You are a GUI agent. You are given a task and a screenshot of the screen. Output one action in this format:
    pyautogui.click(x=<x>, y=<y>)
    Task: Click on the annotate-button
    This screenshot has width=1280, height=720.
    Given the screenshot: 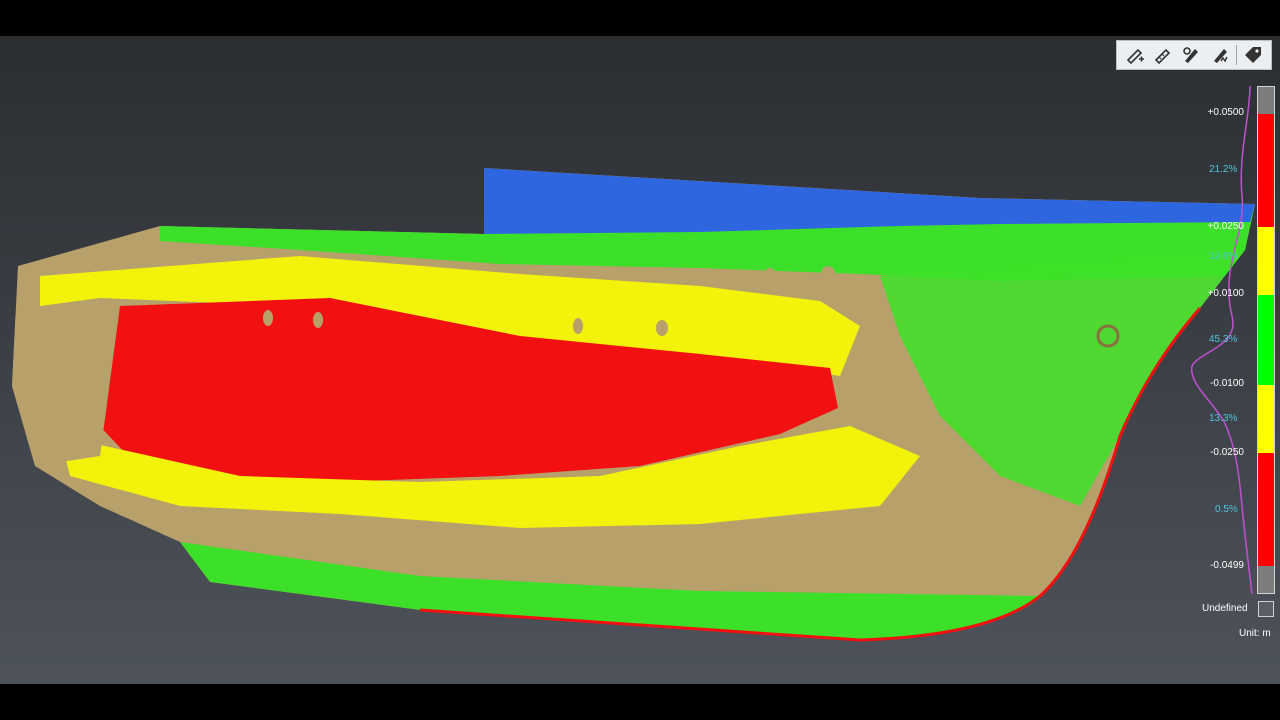 What is the action you would take?
    pyautogui.click(x=1191, y=55)
    